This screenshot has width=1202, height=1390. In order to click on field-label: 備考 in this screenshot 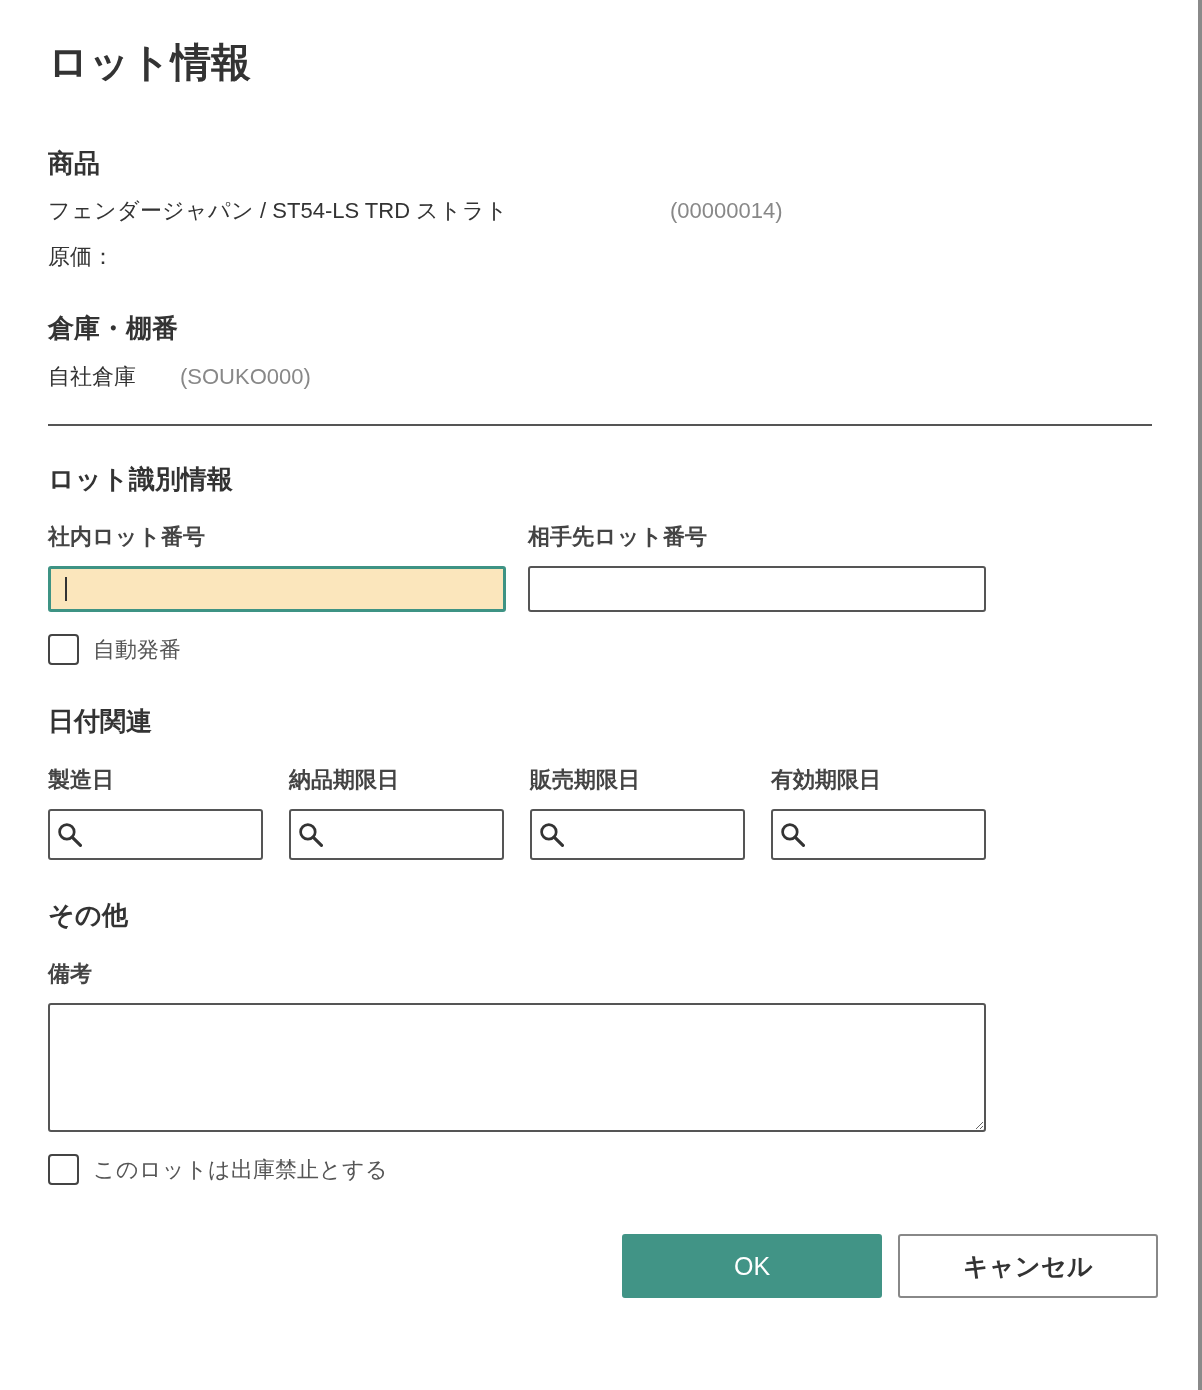, I will do `click(70, 974)`.